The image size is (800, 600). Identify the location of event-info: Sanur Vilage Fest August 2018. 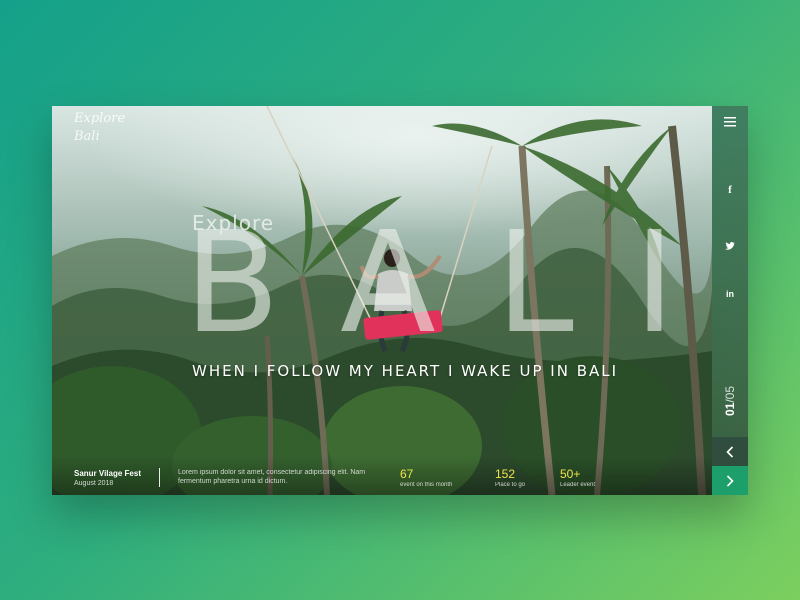
(107, 478).